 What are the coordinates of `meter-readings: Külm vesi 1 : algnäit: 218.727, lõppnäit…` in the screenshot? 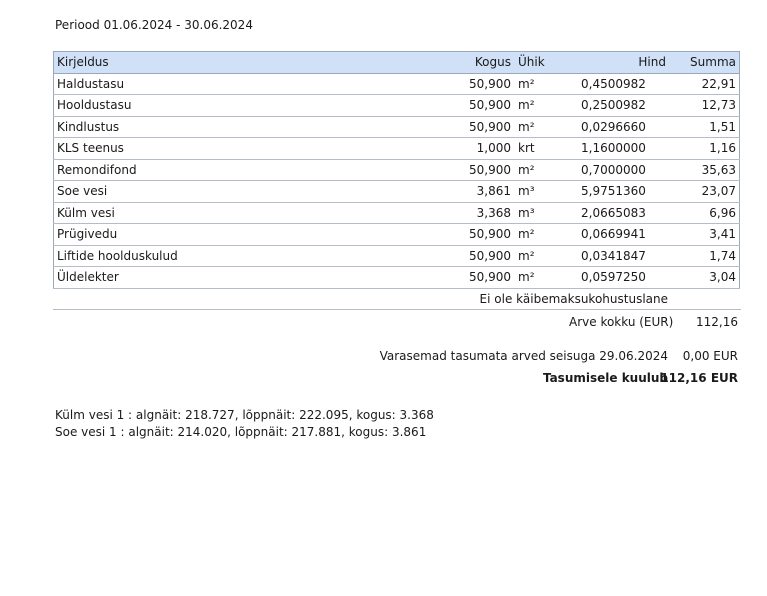 It's located at (244, 424).